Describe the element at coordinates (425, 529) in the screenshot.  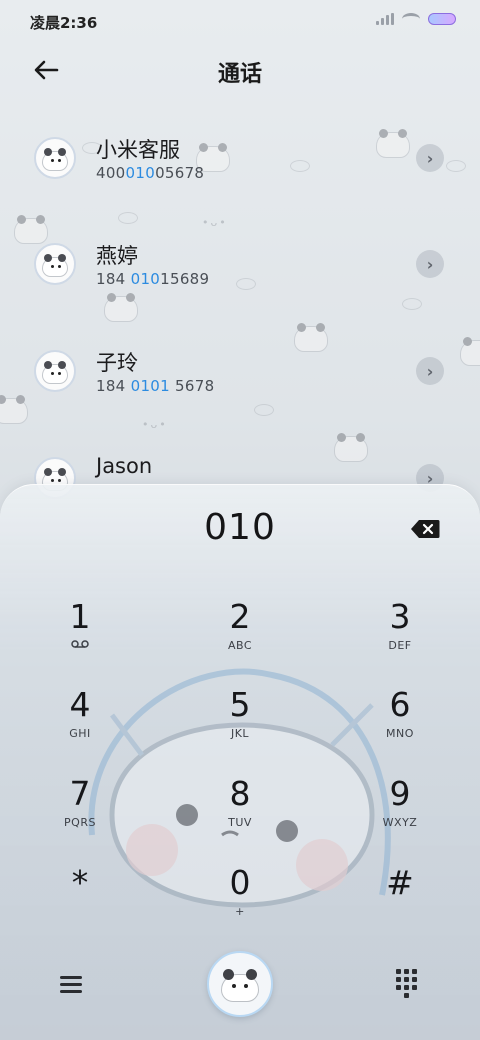
I see `backspace-icon` at that location.